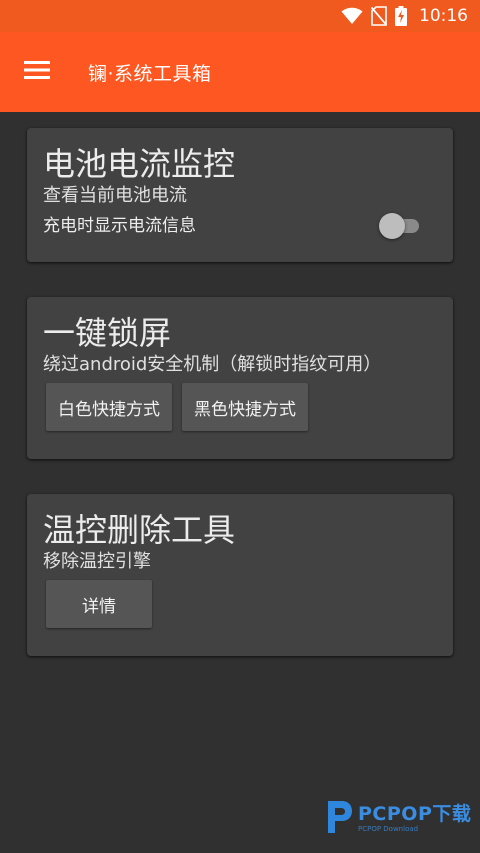  Describe the element at coordinates (139, 164) in the screenshot. I see `card-title: 电池电流监控` at that location.